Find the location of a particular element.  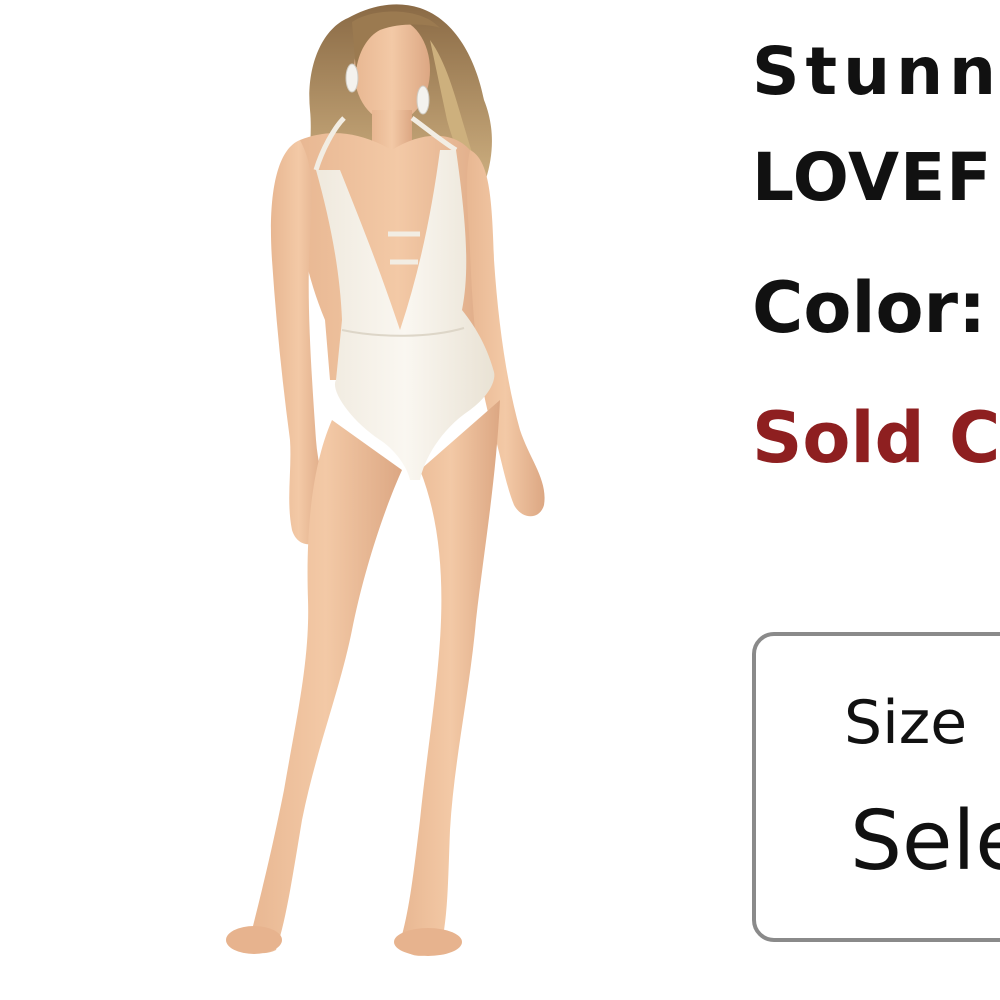

size-selector: Size Sele is located at coordinates (876, 787).